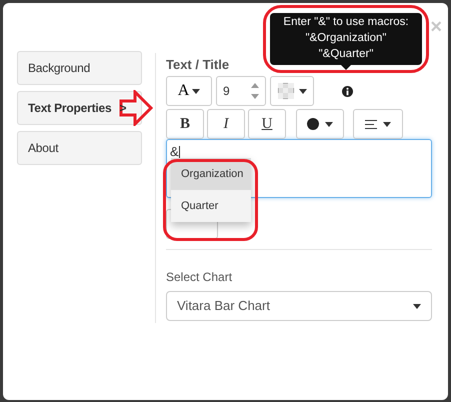 The width and height of the screenshot is (451, 402). I want to click on section-label: Text / Title, so click(198, 65).